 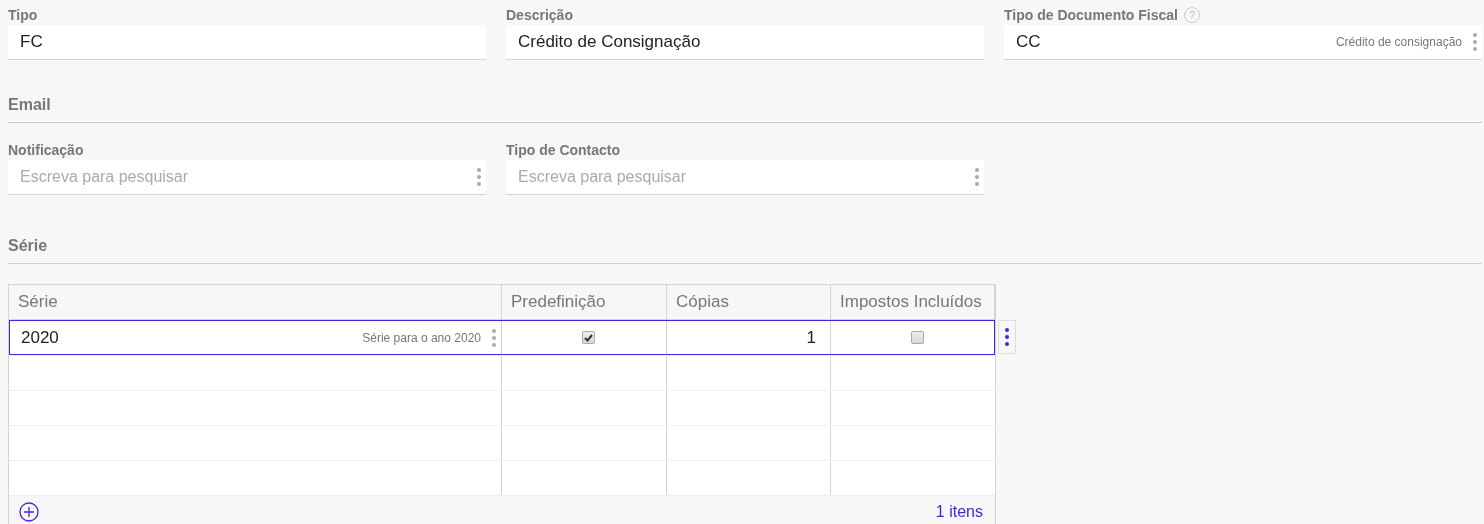 I want to click on section-heading: Email, so click(x=745, y=104).